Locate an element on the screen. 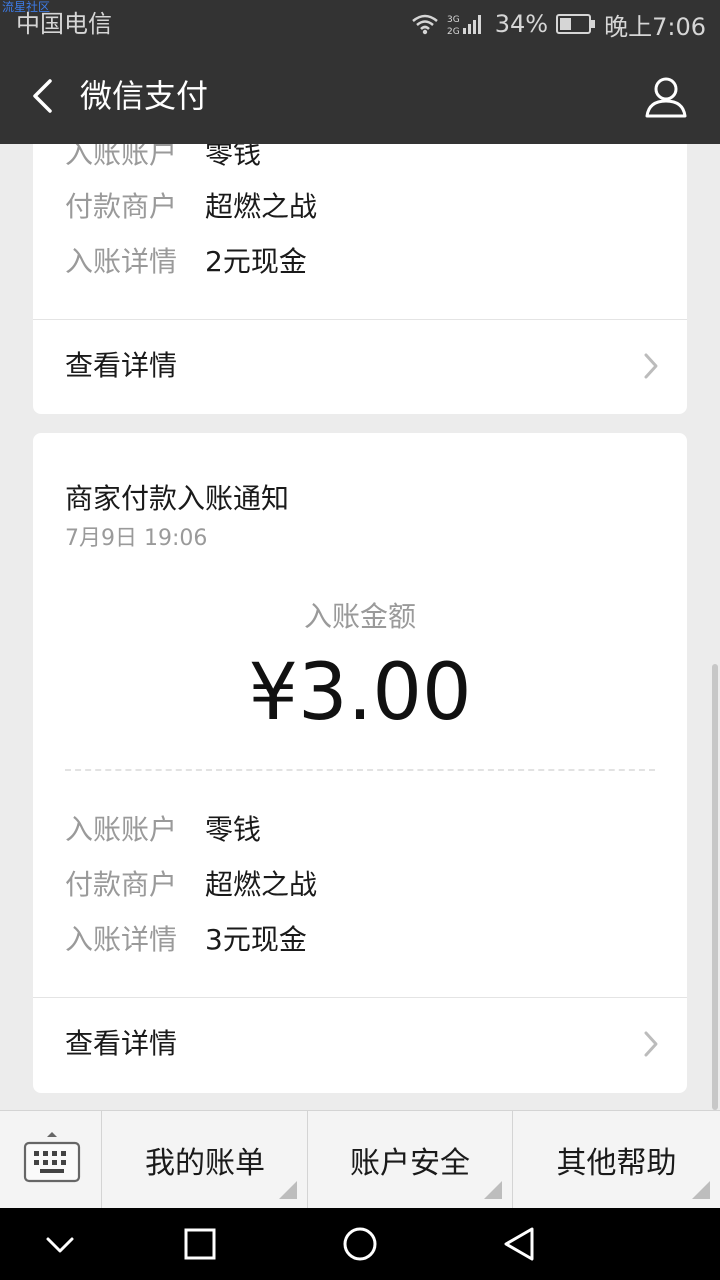  bottom-menu: 我的账单 账户安全 其他帮助 is located at coordinates (360, 1159).